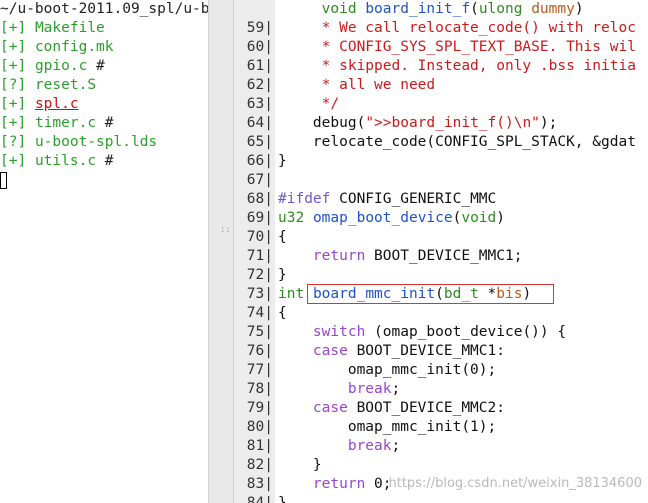  What do you see at coordinates (500, 9) in the screenshot?
I see `code-token: ulong` at bounding box center [500, 9].